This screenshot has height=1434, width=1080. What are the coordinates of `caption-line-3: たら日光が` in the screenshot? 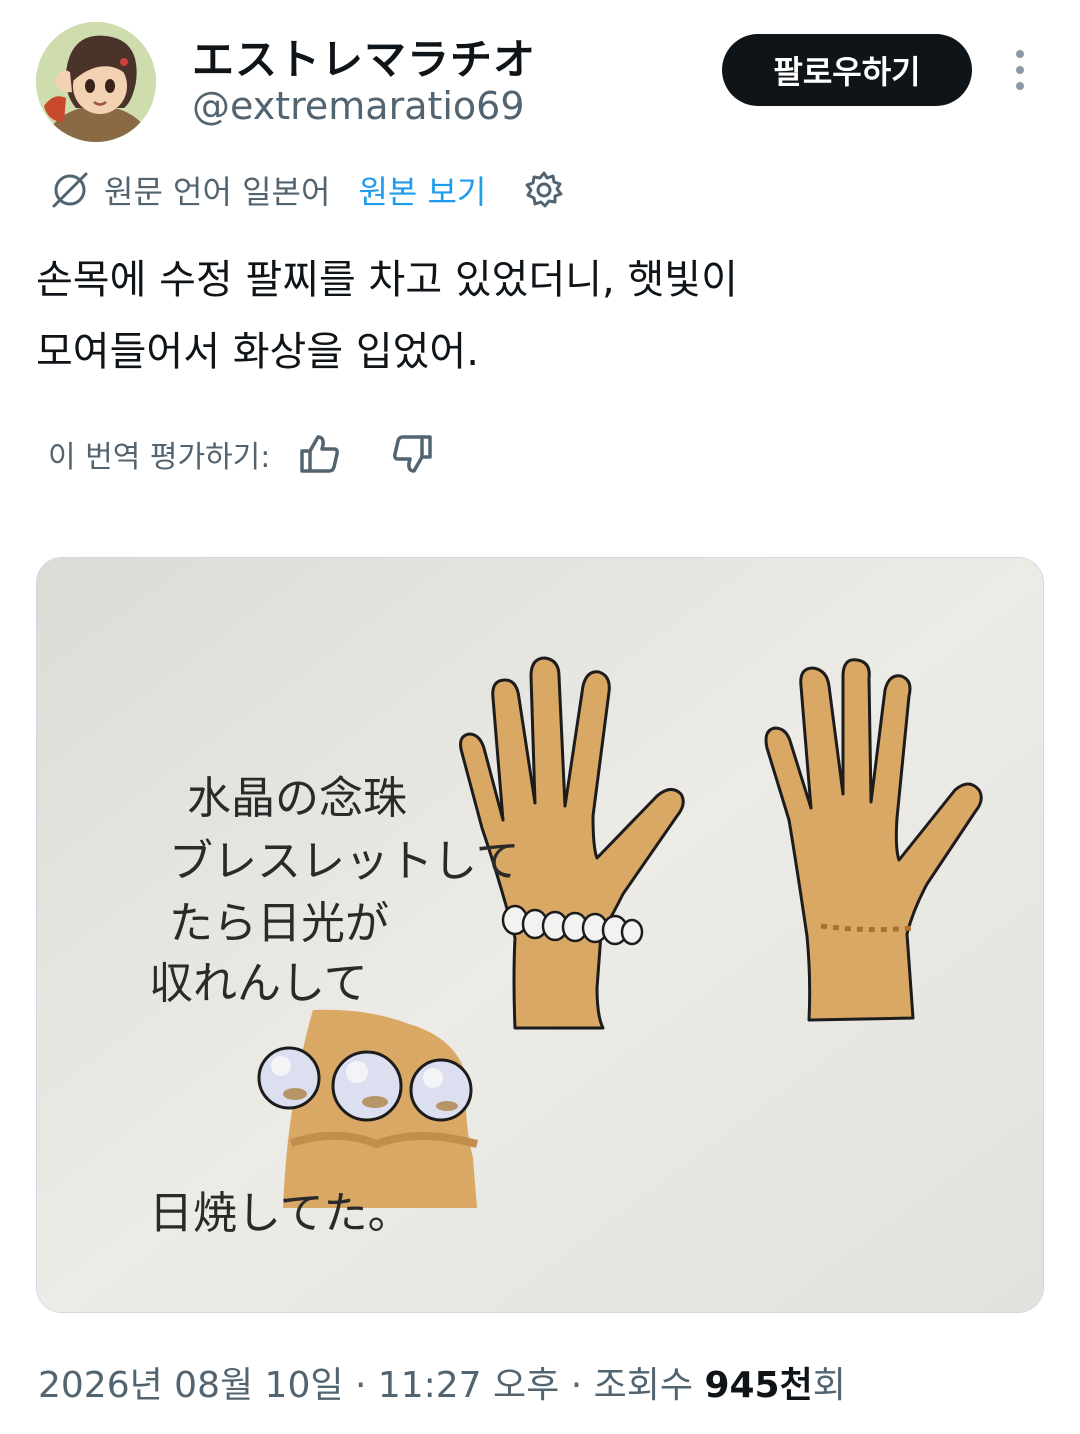 It's located at (279, 923).